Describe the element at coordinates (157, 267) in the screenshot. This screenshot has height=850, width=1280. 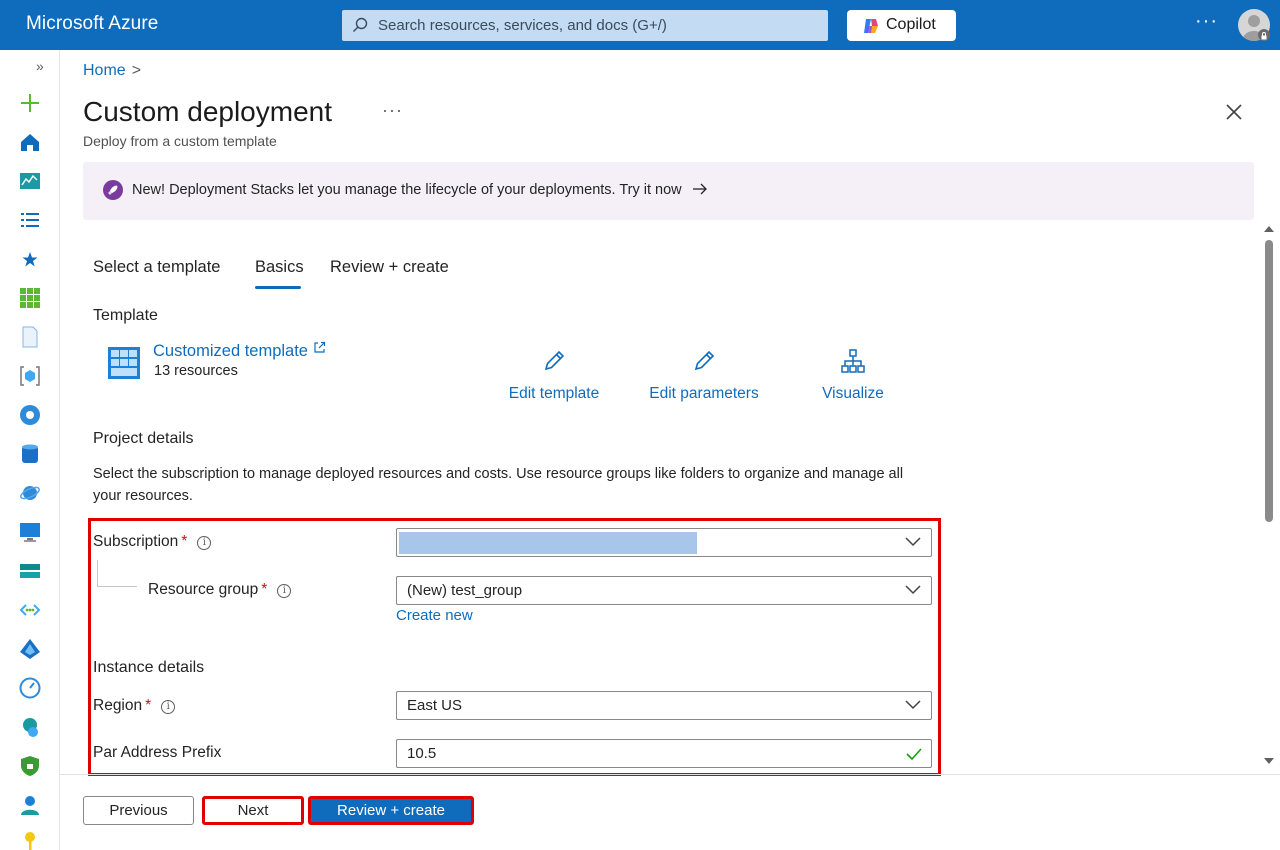
I see `tab-select-template: Select a template` at that location.